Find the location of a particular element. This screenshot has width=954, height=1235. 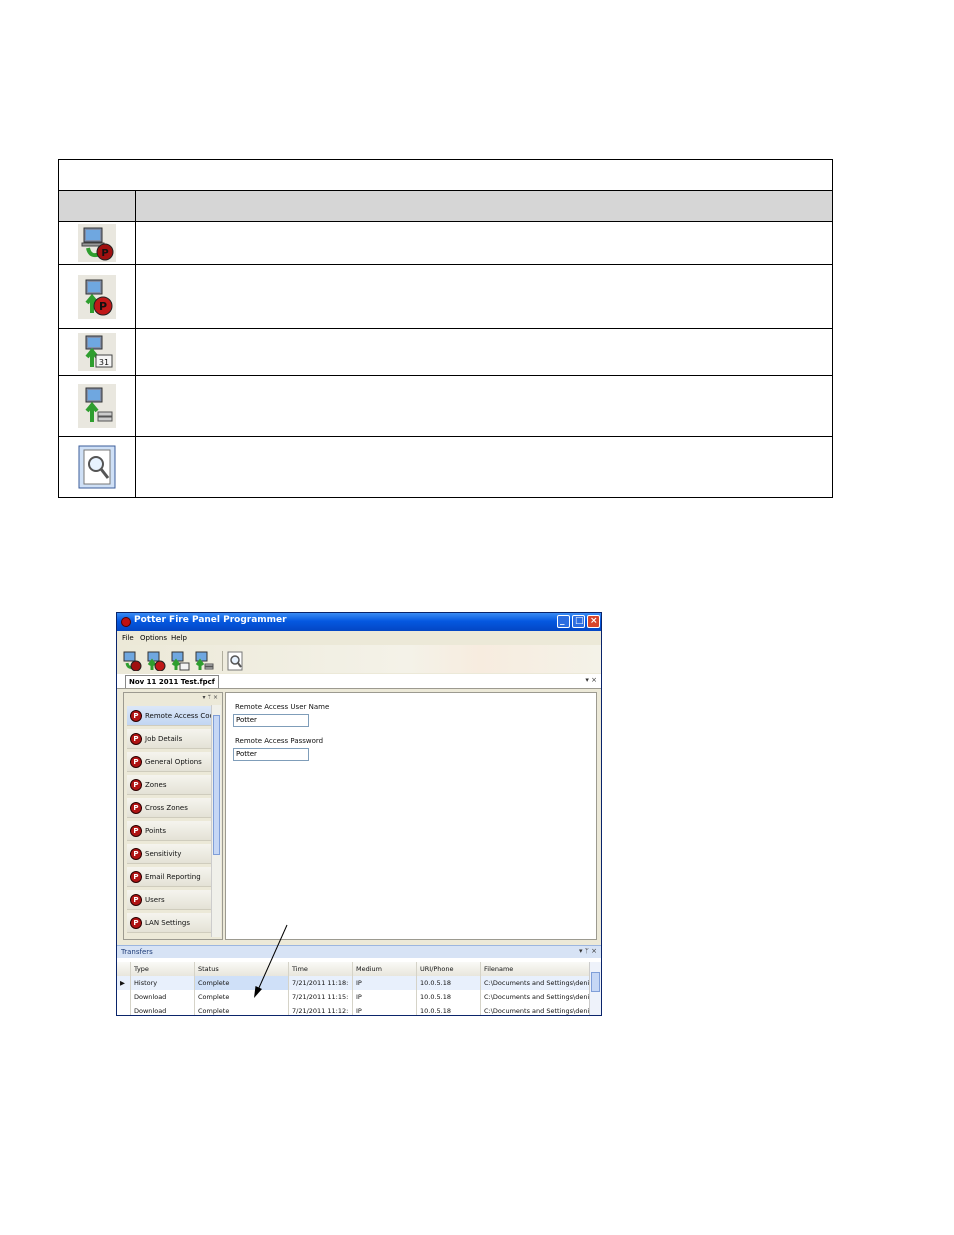

header-desc-cell is located at coordinates (484, 206).